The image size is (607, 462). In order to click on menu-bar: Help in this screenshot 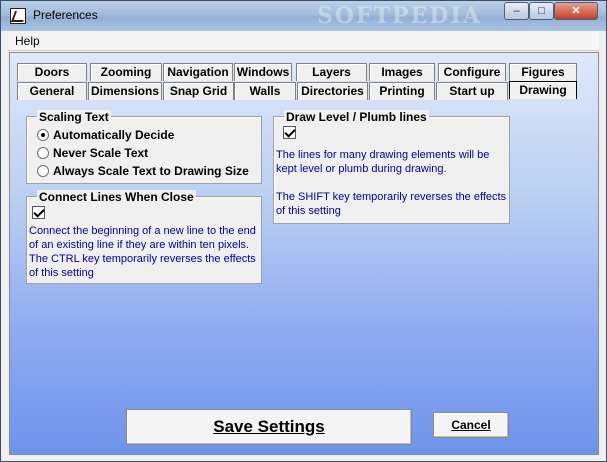, I will do `click(303, 41)`.